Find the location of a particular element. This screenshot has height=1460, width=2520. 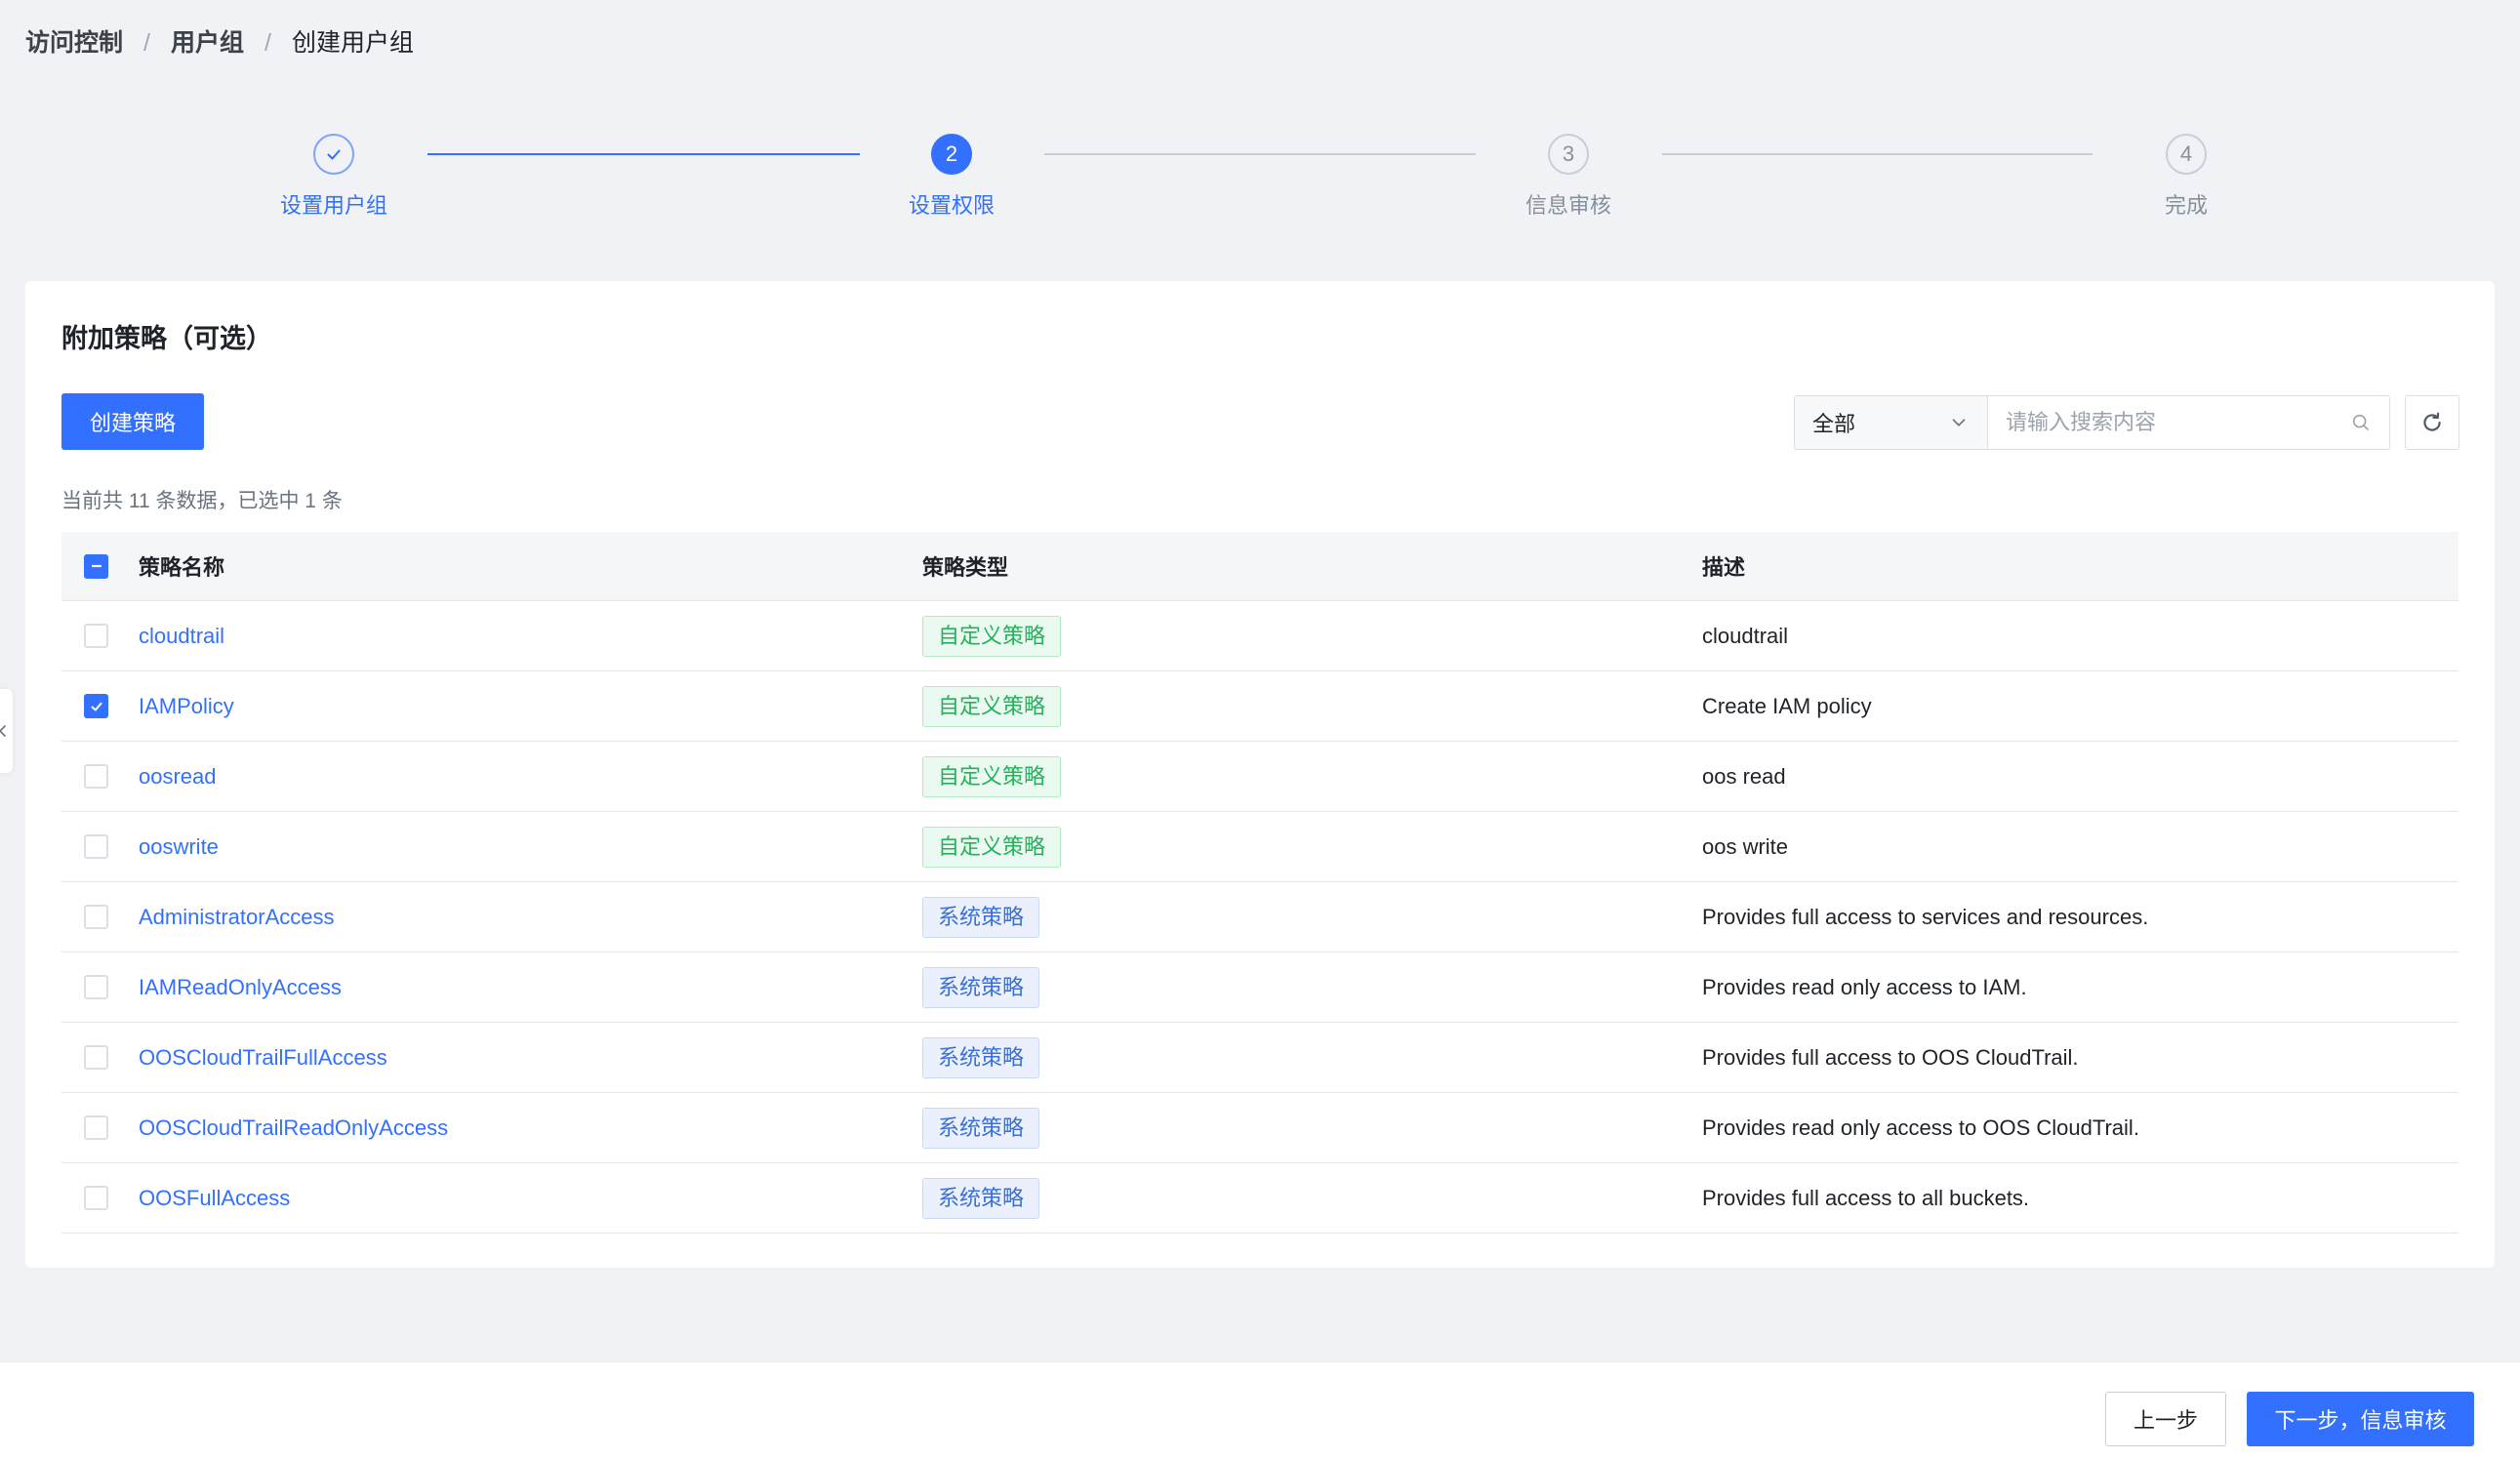

step-number: 2 is located at coordinates (951, 154).